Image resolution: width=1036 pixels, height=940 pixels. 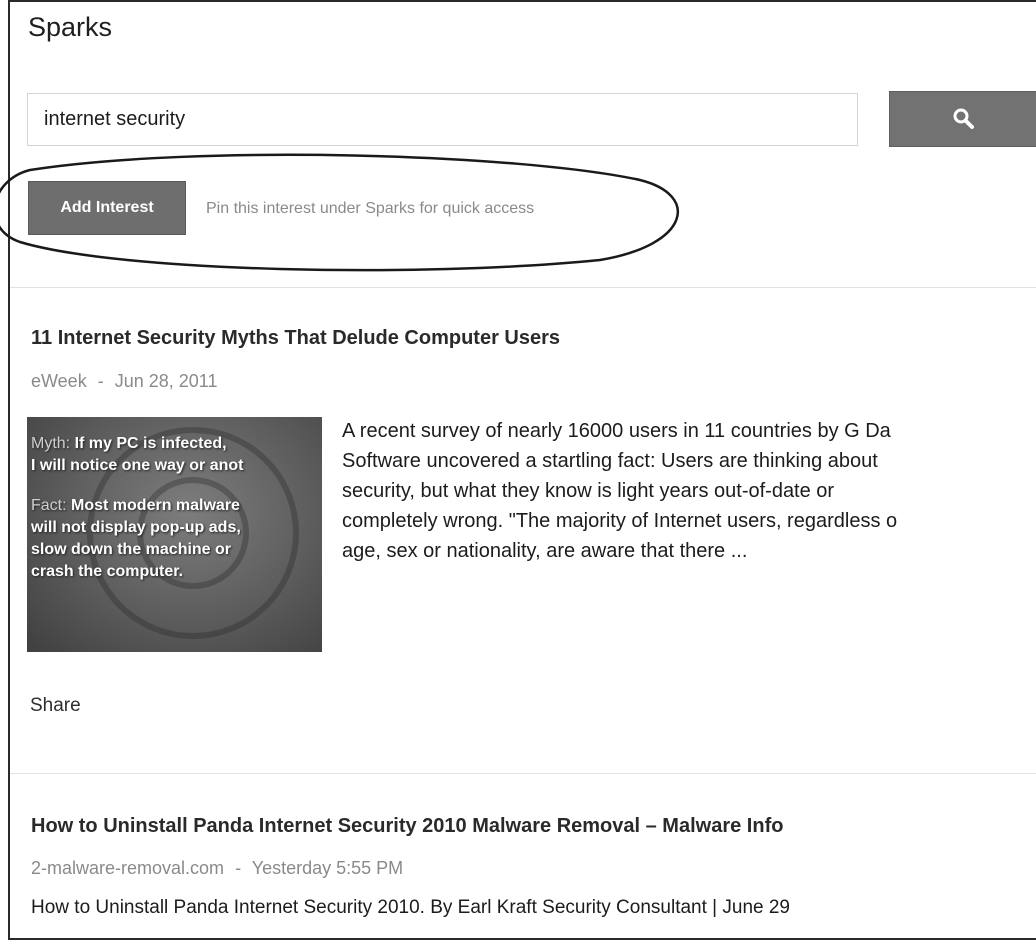 I want to click on search-button, so click(x=962, y=119).